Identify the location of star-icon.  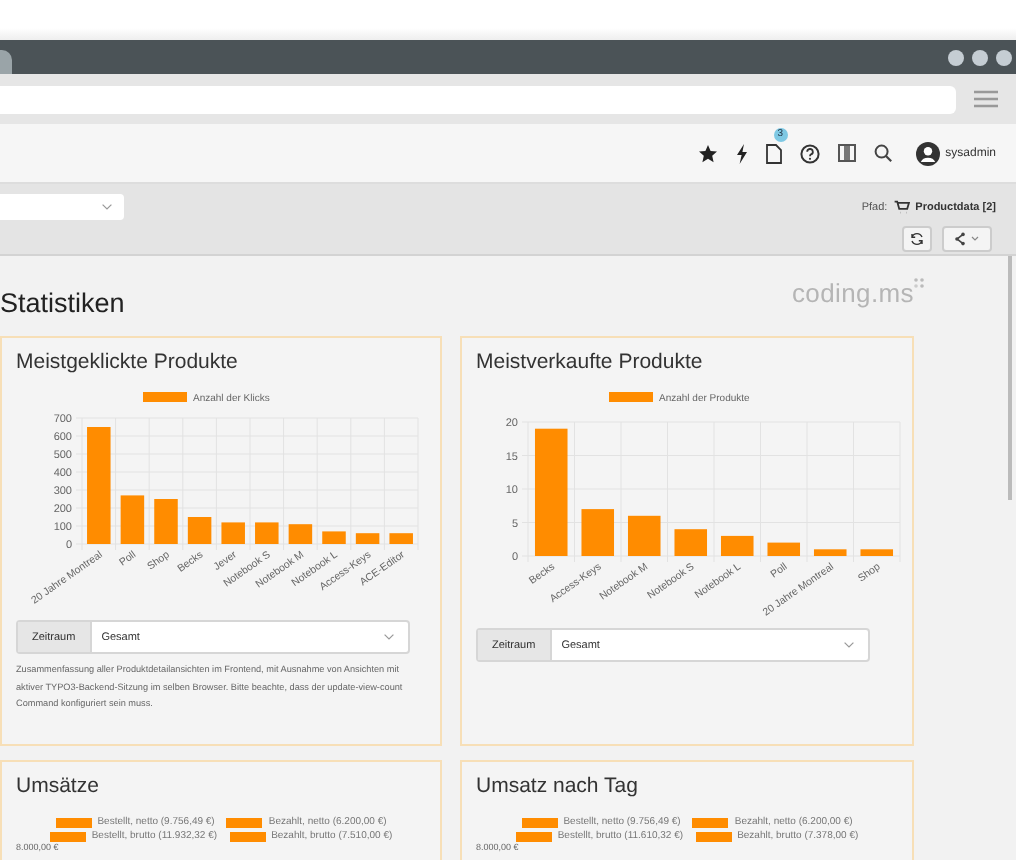
(707, 153).